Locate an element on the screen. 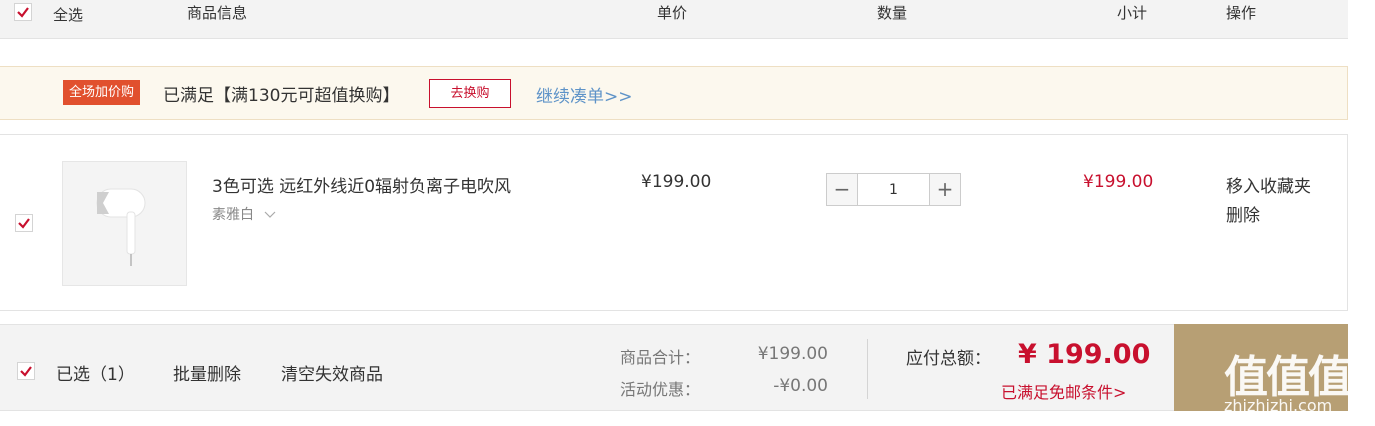 This screenshot has height=426, width=1375. quantity-input is located at coordinates (893, 189).